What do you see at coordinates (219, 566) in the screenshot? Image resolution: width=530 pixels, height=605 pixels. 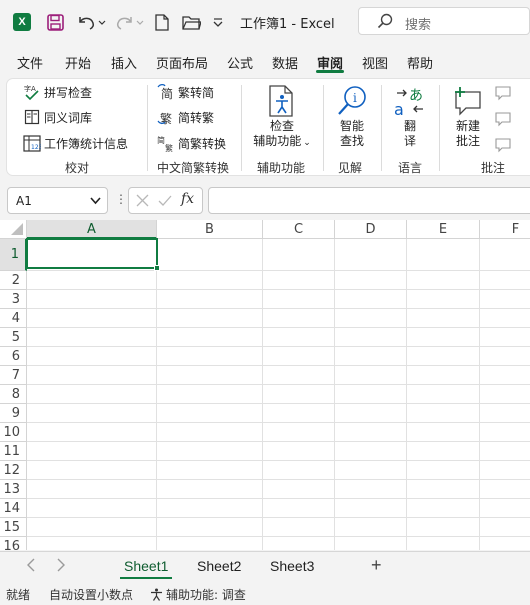 I see `sheet-tab-2: Sheet2` at bounding box center [219, 566].